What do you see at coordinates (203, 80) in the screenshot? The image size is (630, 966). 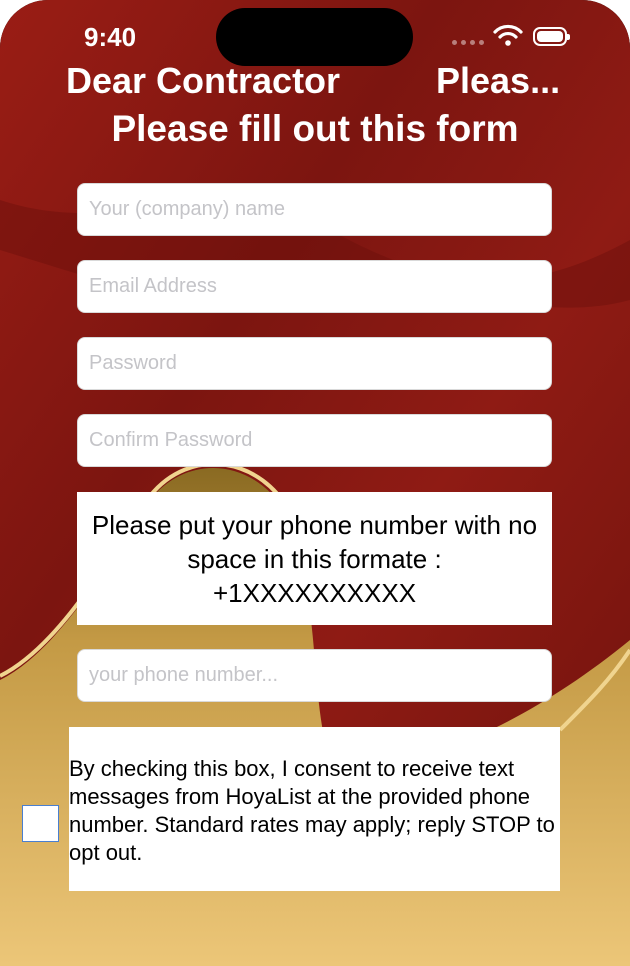 I see `nav-title-left: Dear Contractor` at bounding box center [203, 80].